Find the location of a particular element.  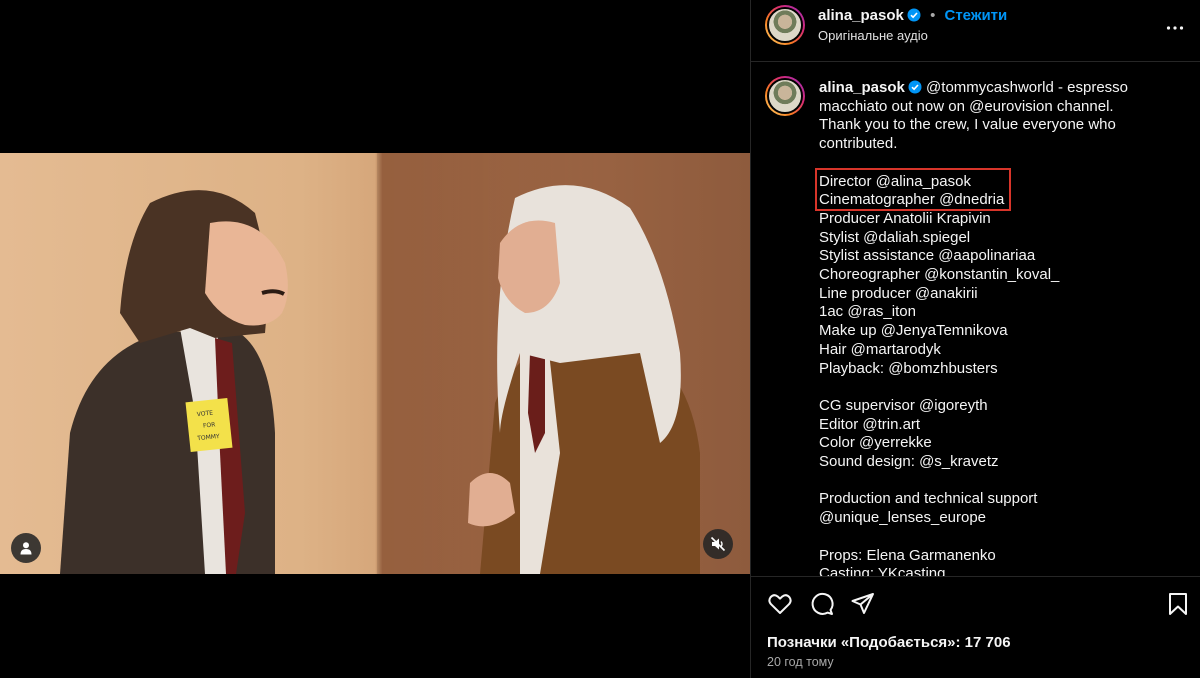

header-user-row: alina_pasok • Стежити is located at coordinates (912, 15).